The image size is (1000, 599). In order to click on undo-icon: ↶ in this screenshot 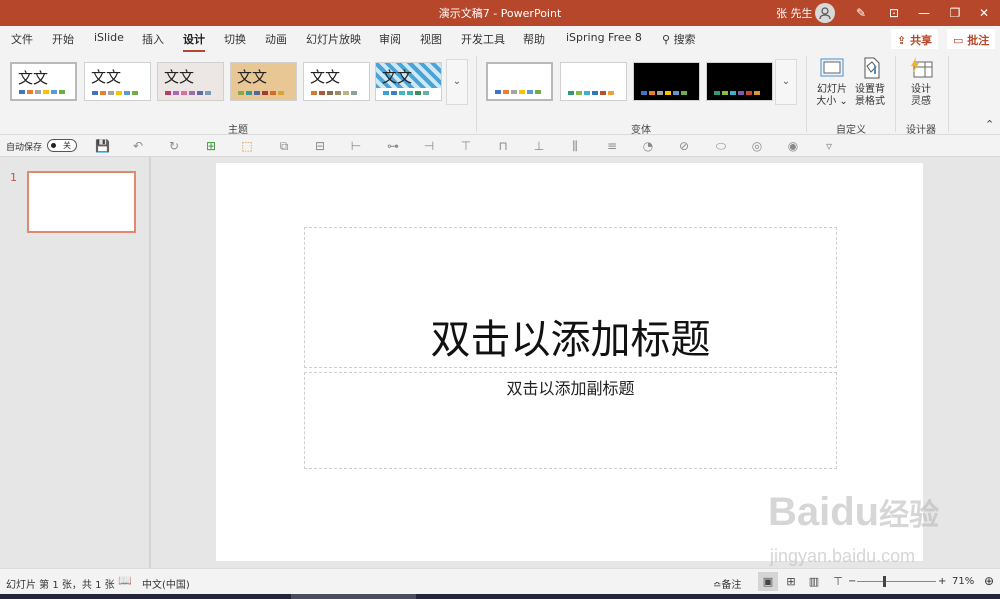, I will do `click(138, 146)`.